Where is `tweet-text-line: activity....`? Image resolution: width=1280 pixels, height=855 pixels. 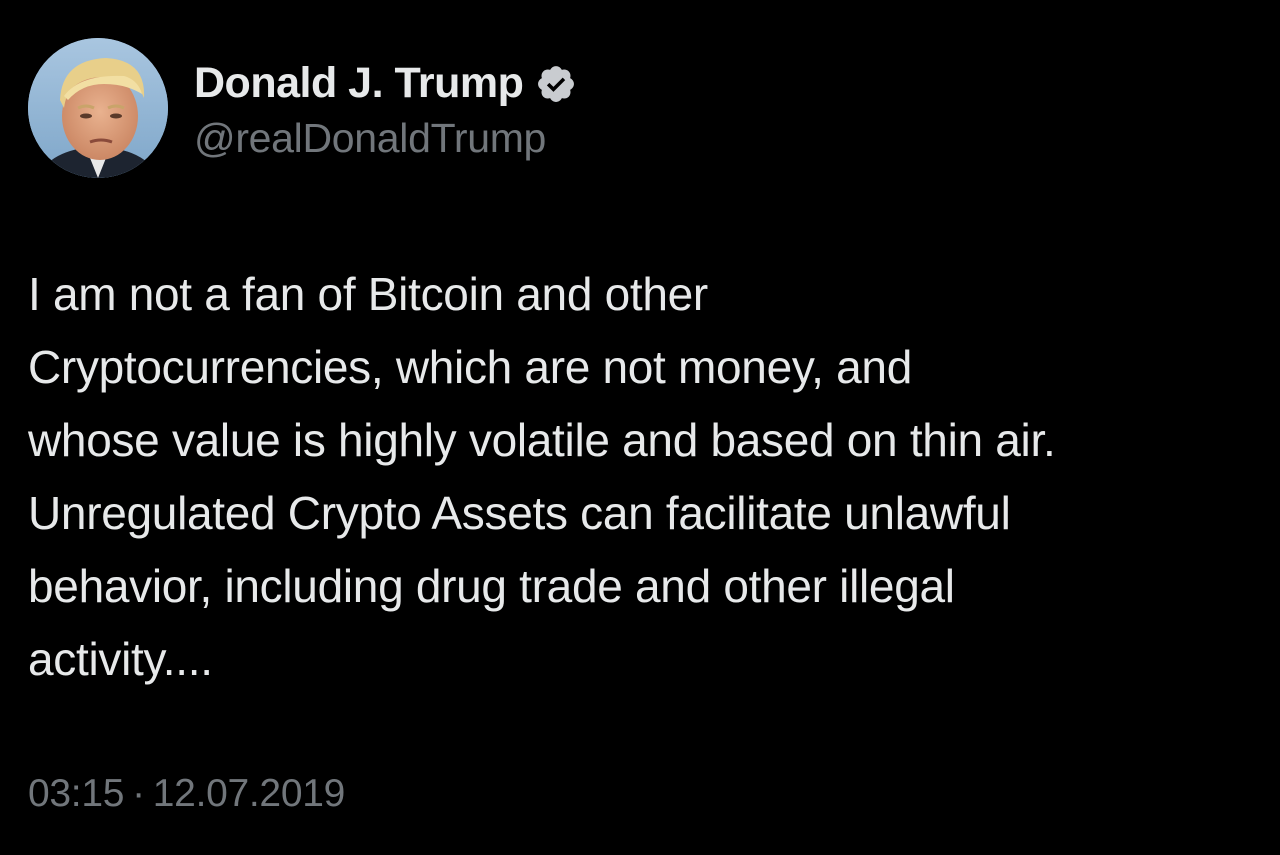 tweet-text-line: activity.... is located at coordinates (120, 659).